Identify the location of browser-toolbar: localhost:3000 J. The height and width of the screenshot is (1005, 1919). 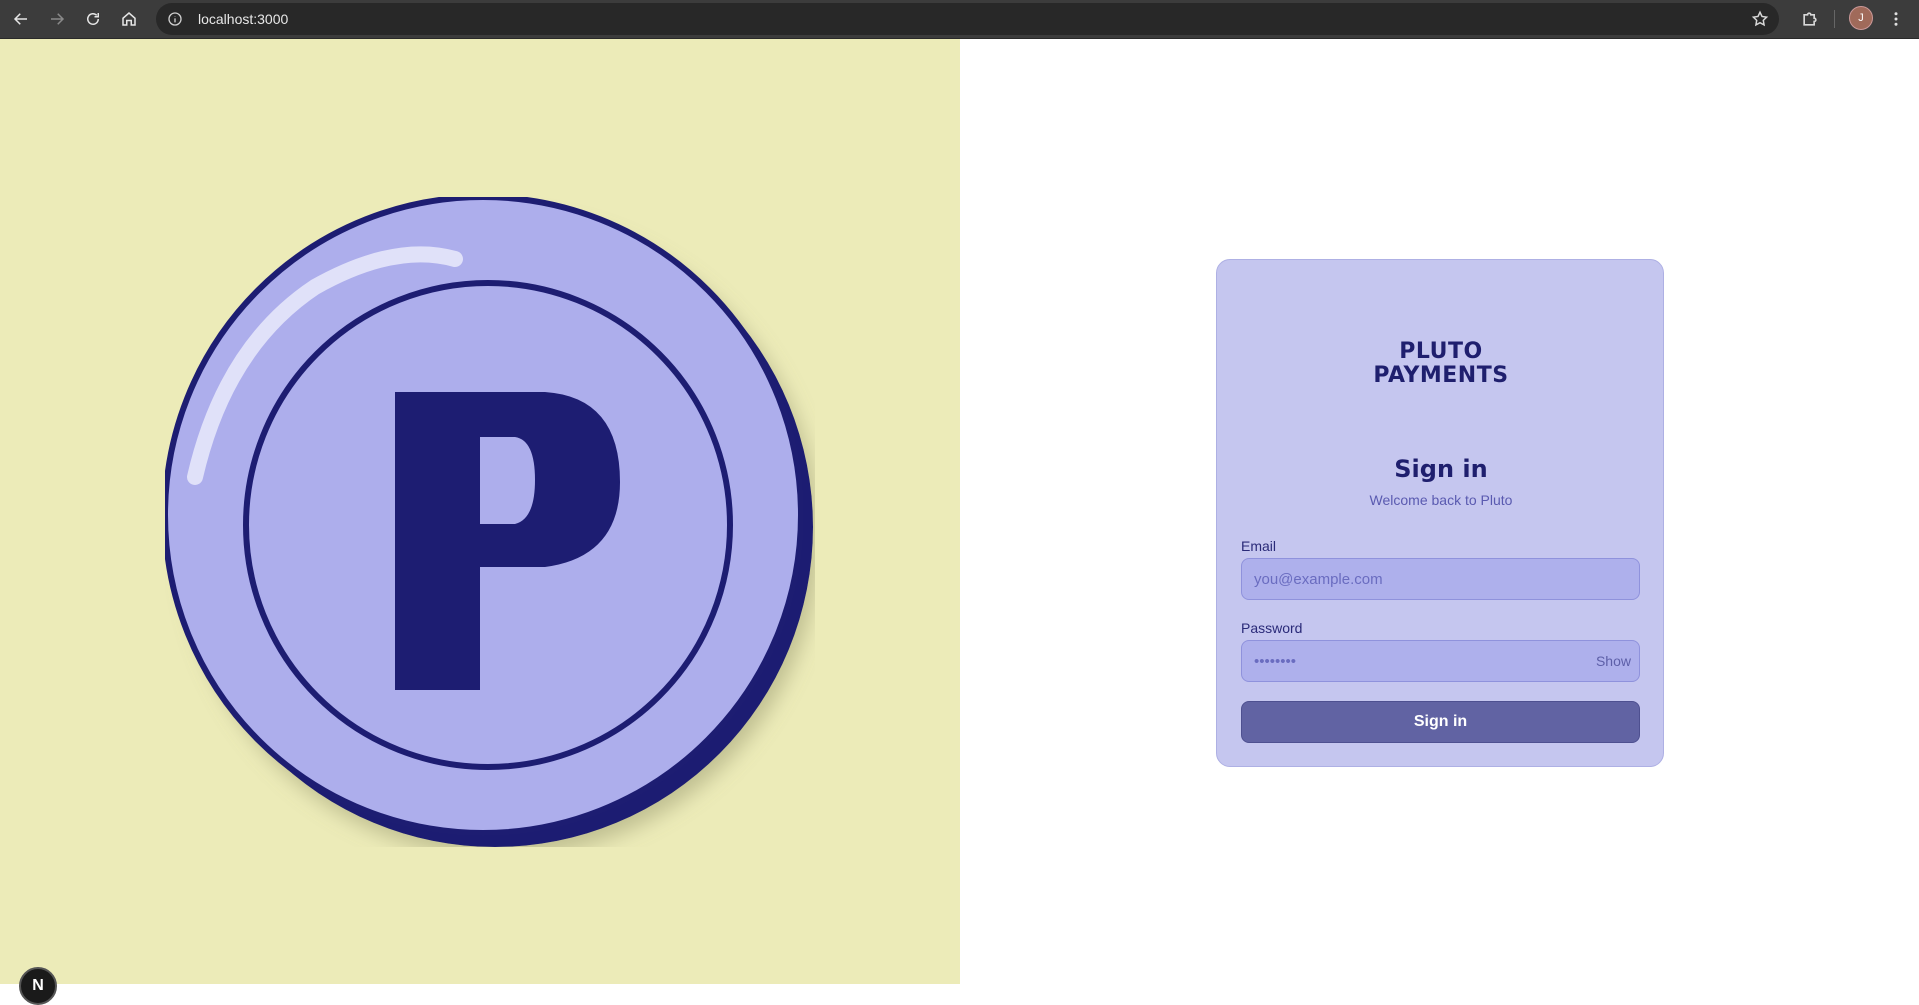
(959, 19).